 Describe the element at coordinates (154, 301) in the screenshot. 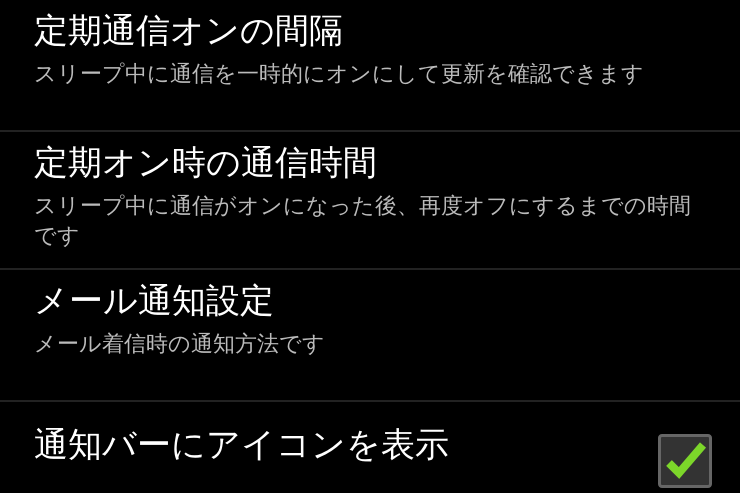

I see `setting-title: メール通知設定` at that location.